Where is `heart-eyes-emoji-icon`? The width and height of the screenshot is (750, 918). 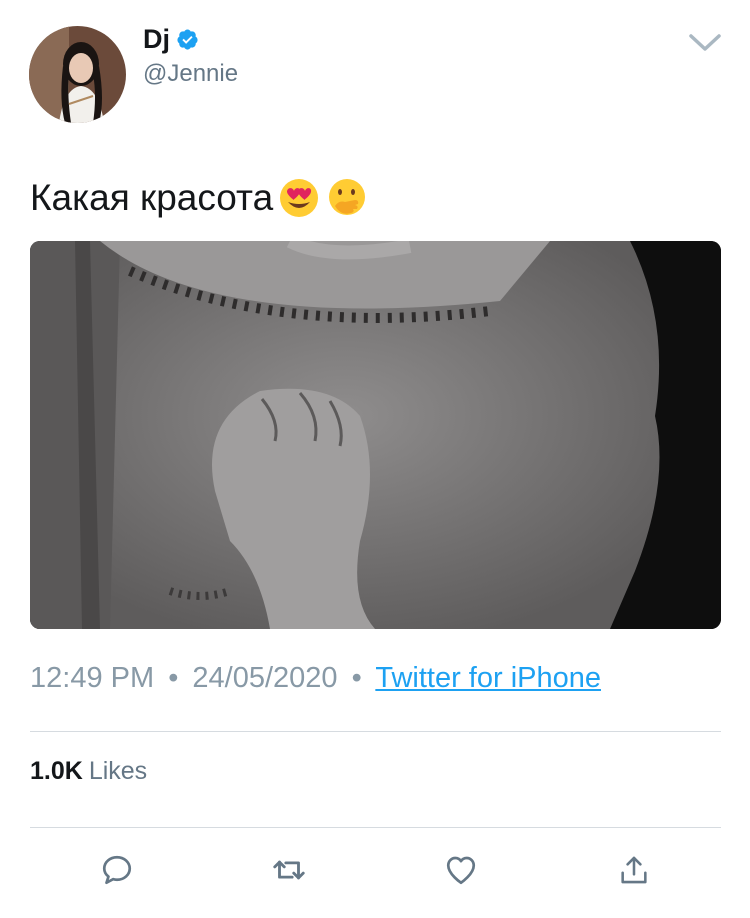
heart-eyes-emoji-icon is located at coordinates (299, 198).